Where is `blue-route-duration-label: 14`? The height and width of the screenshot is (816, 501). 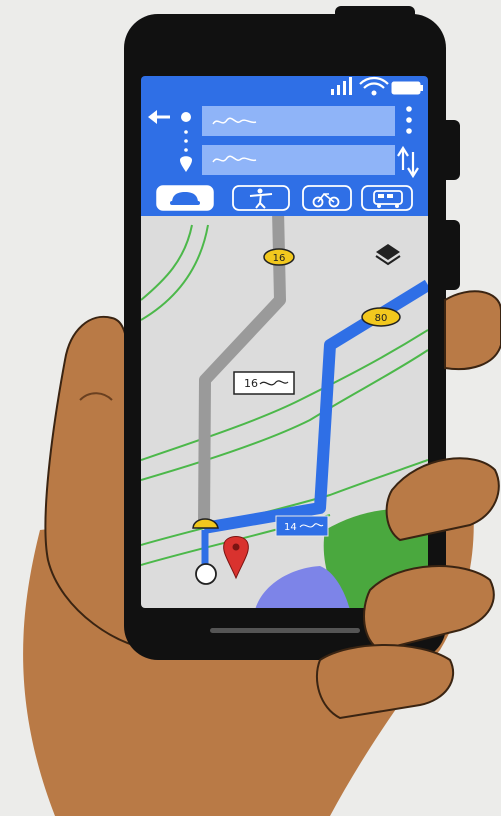 blue-route-duration-label: 14 is located at coordinates (302, 526).